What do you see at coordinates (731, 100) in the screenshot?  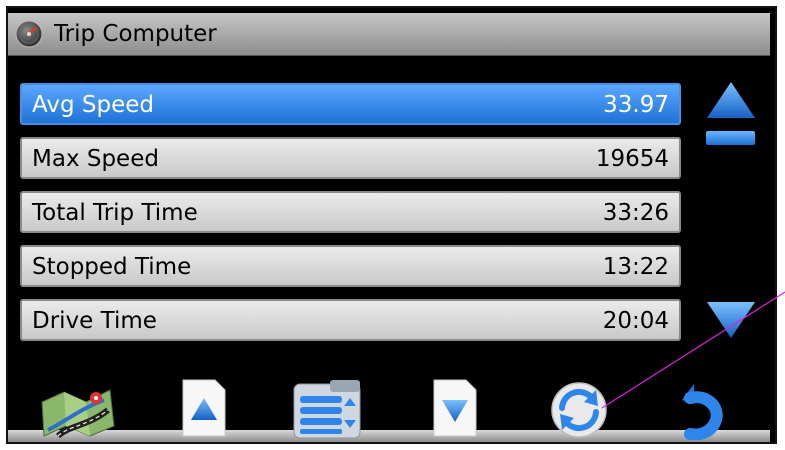 I see `scroll-up-button` at bounding box center [731, 100].